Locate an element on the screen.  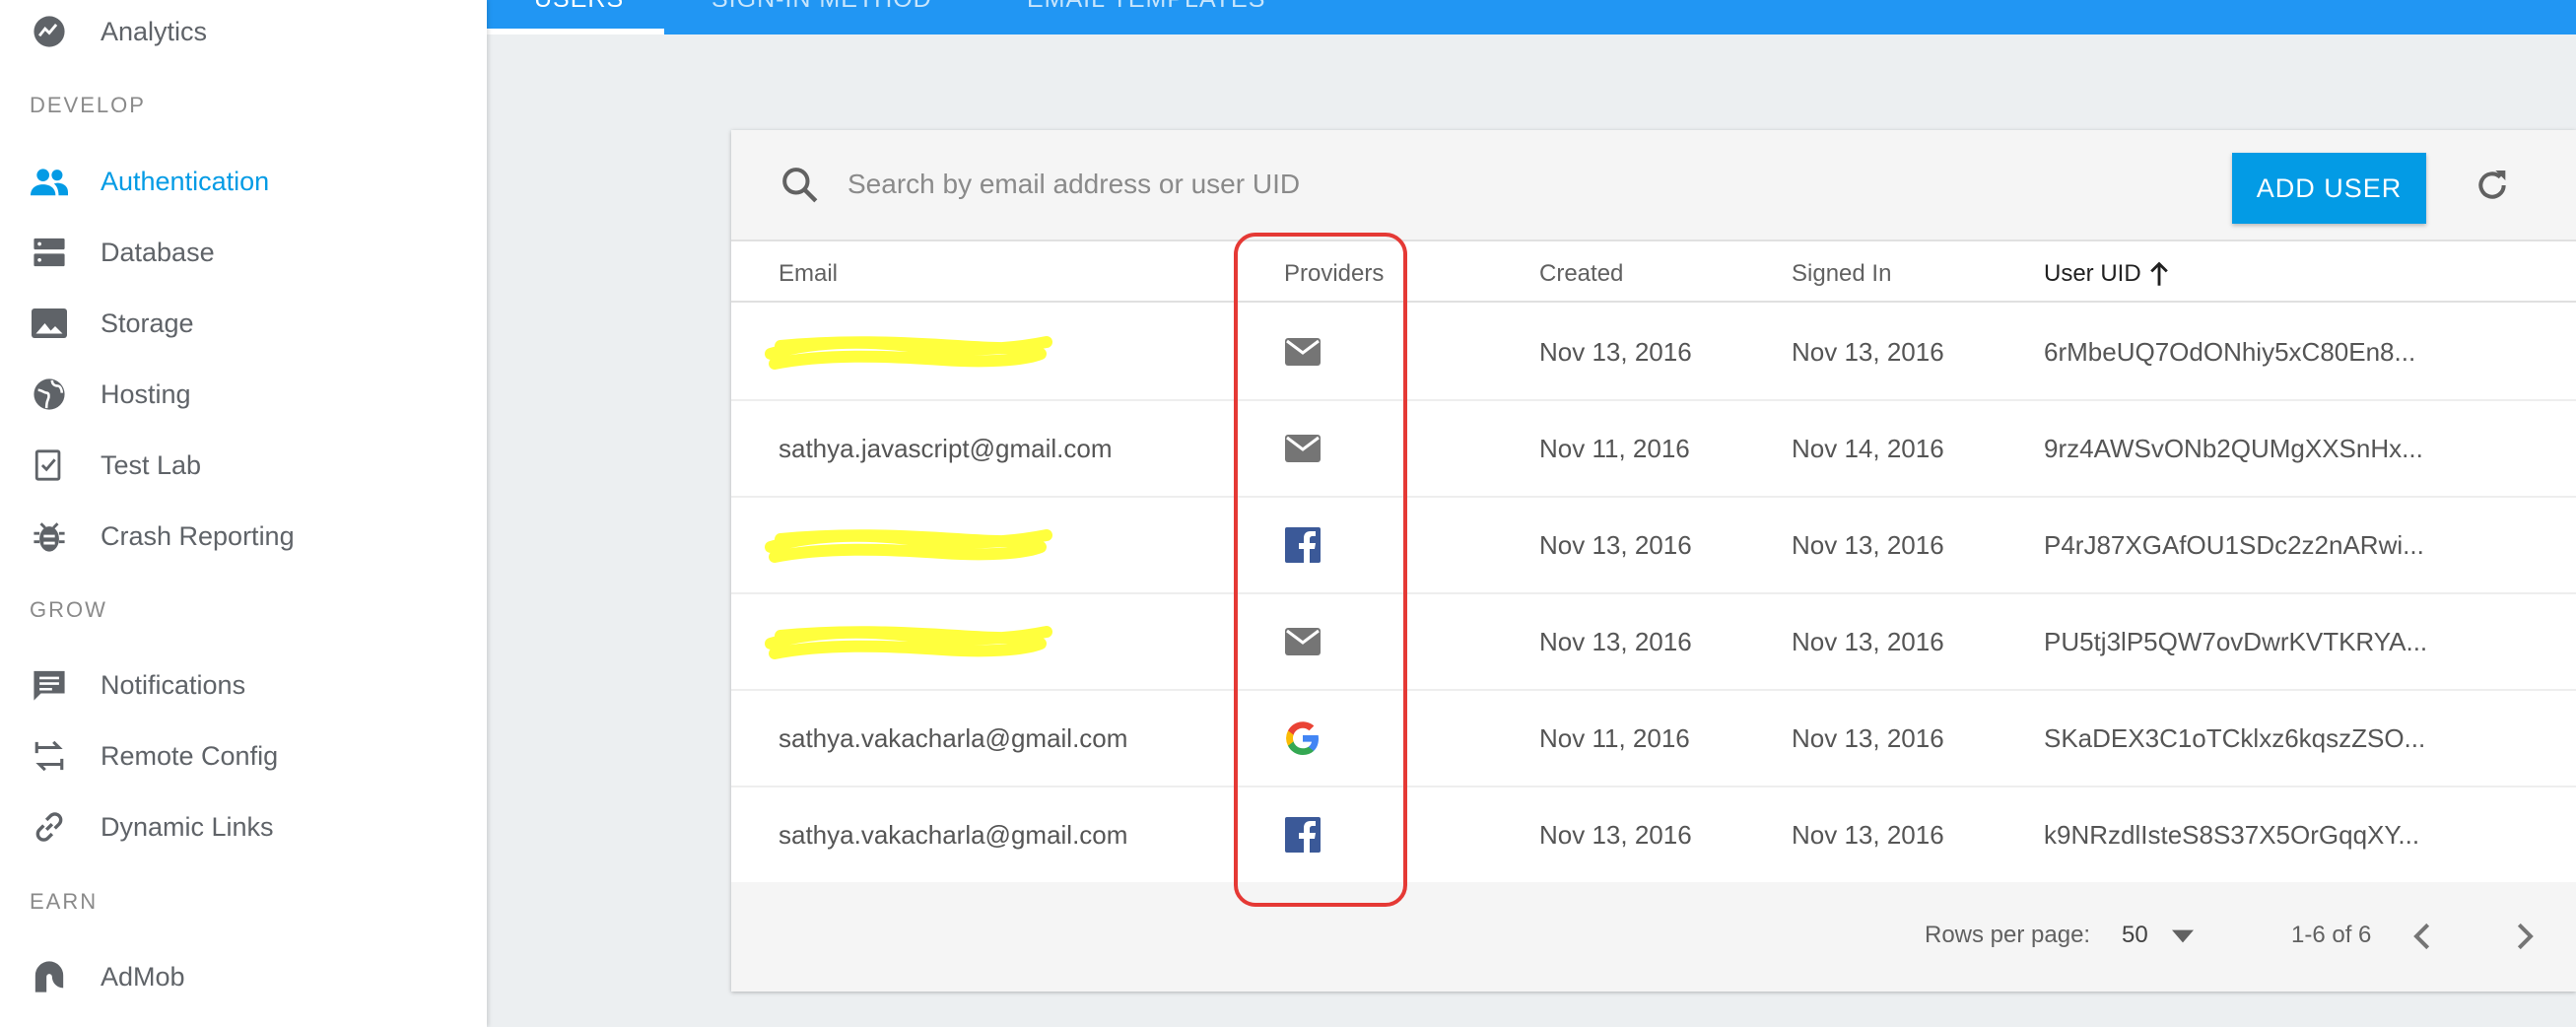
sidebar-item-label: Authentication is located at coordinates (185, 181).